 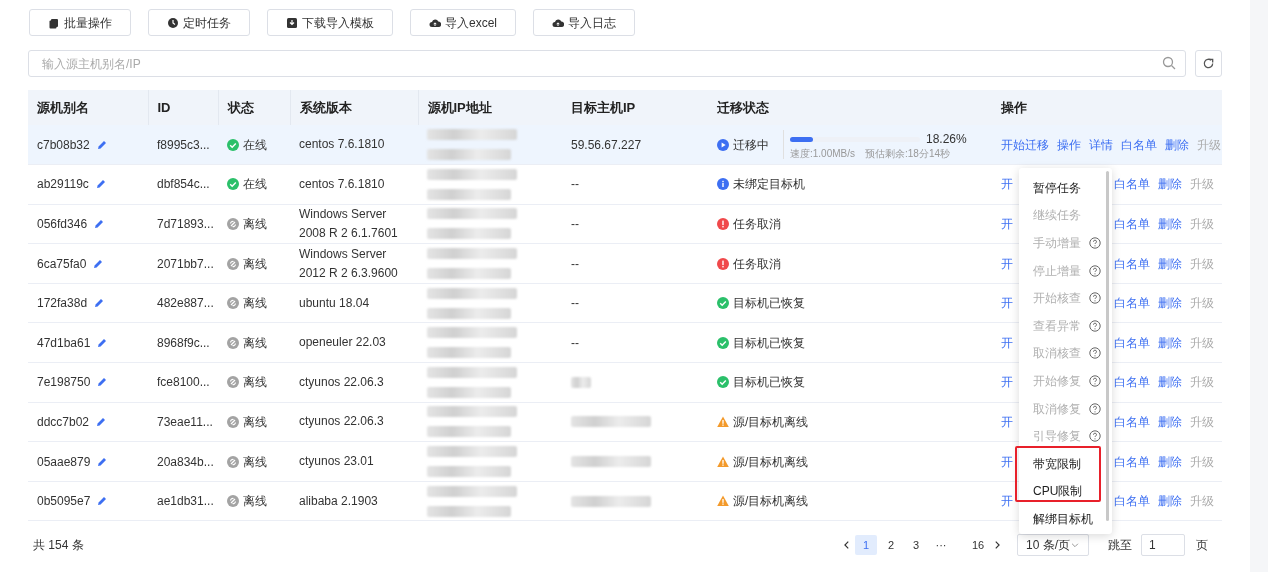 I want to click on page-unit: 页, so click(x=1202, y=546).